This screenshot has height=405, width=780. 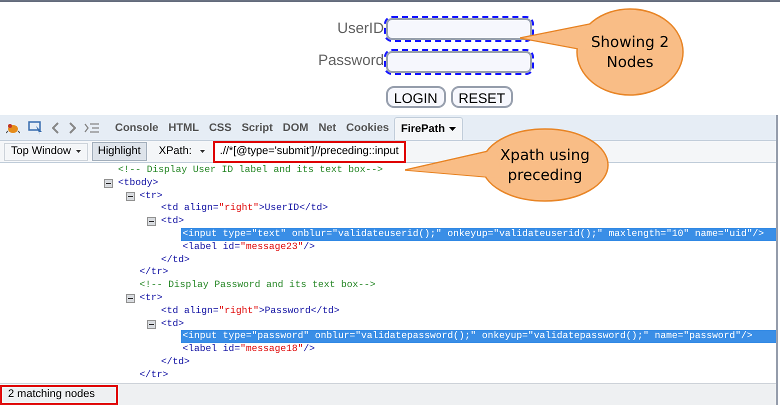 I want to click on status-text: 2 matching nodes, so click(x=59, y=394).